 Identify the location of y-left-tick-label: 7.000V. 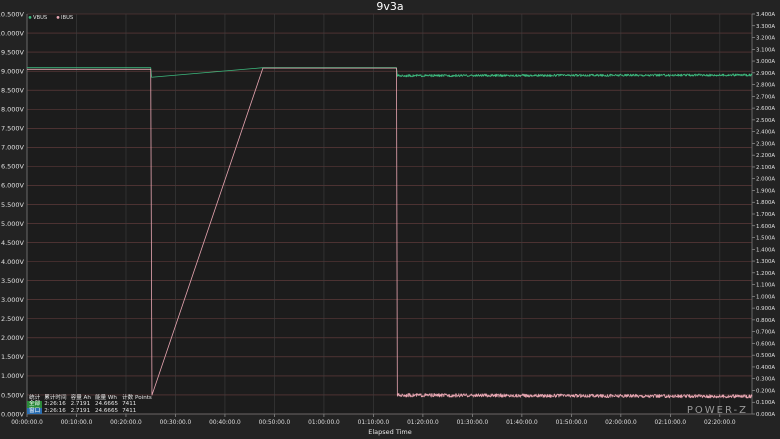
(13, 148).